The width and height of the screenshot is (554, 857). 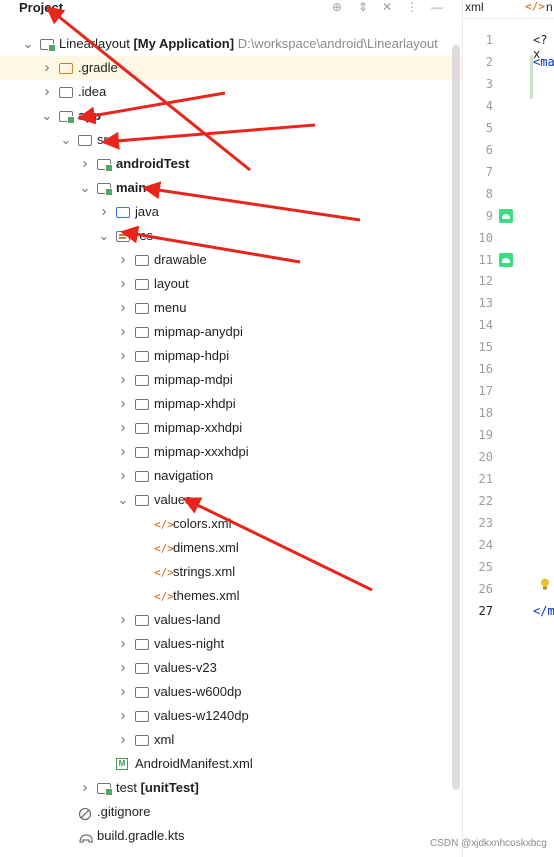 I want to click on tree-row: › .idea, so click(x=231, y=92).